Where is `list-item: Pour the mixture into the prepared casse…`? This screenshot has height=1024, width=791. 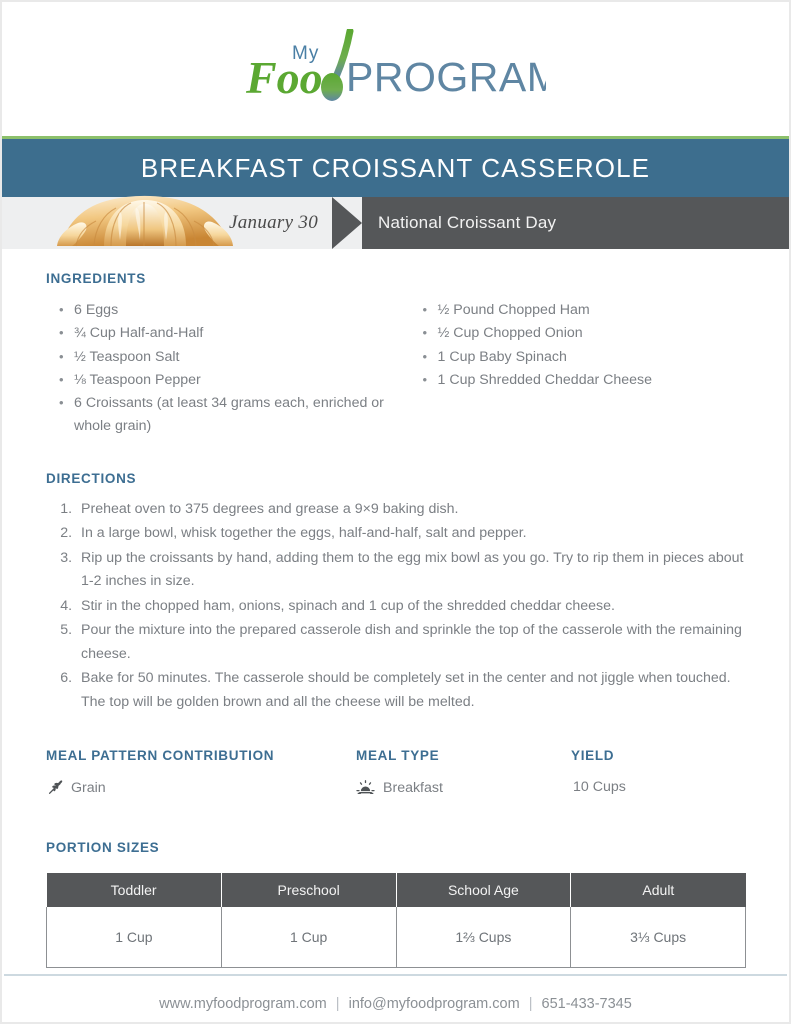 list-item: Pour the mixture into the prepared casse… is located at coordinates (410, 642).